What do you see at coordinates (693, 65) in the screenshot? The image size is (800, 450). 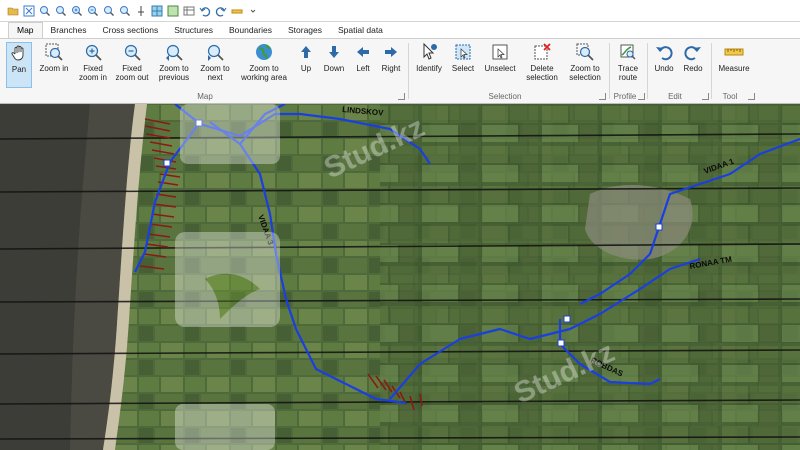 I see `redo-button: Redo` at bounding box center [693, 65].